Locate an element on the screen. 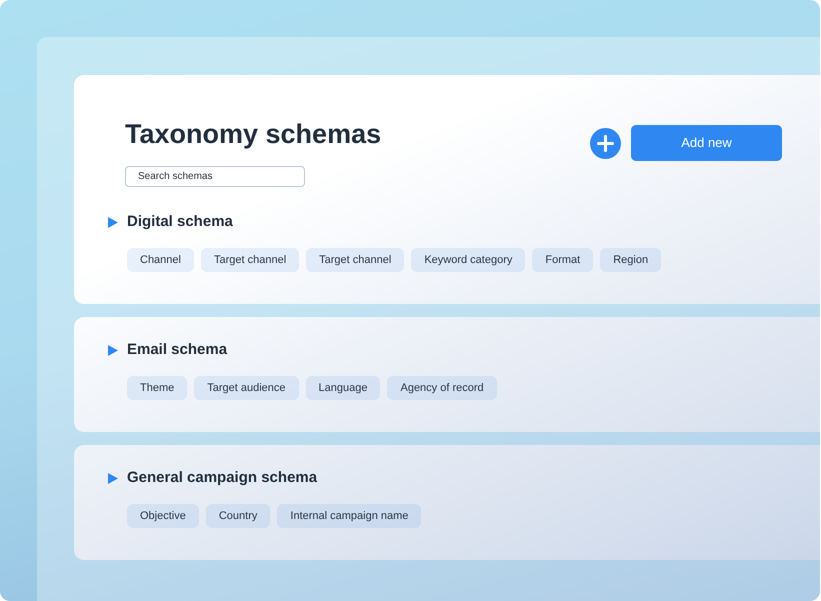 The width and height of the screenshot is (821, 601). field-tag: Language is located at coordinates (343, 388).